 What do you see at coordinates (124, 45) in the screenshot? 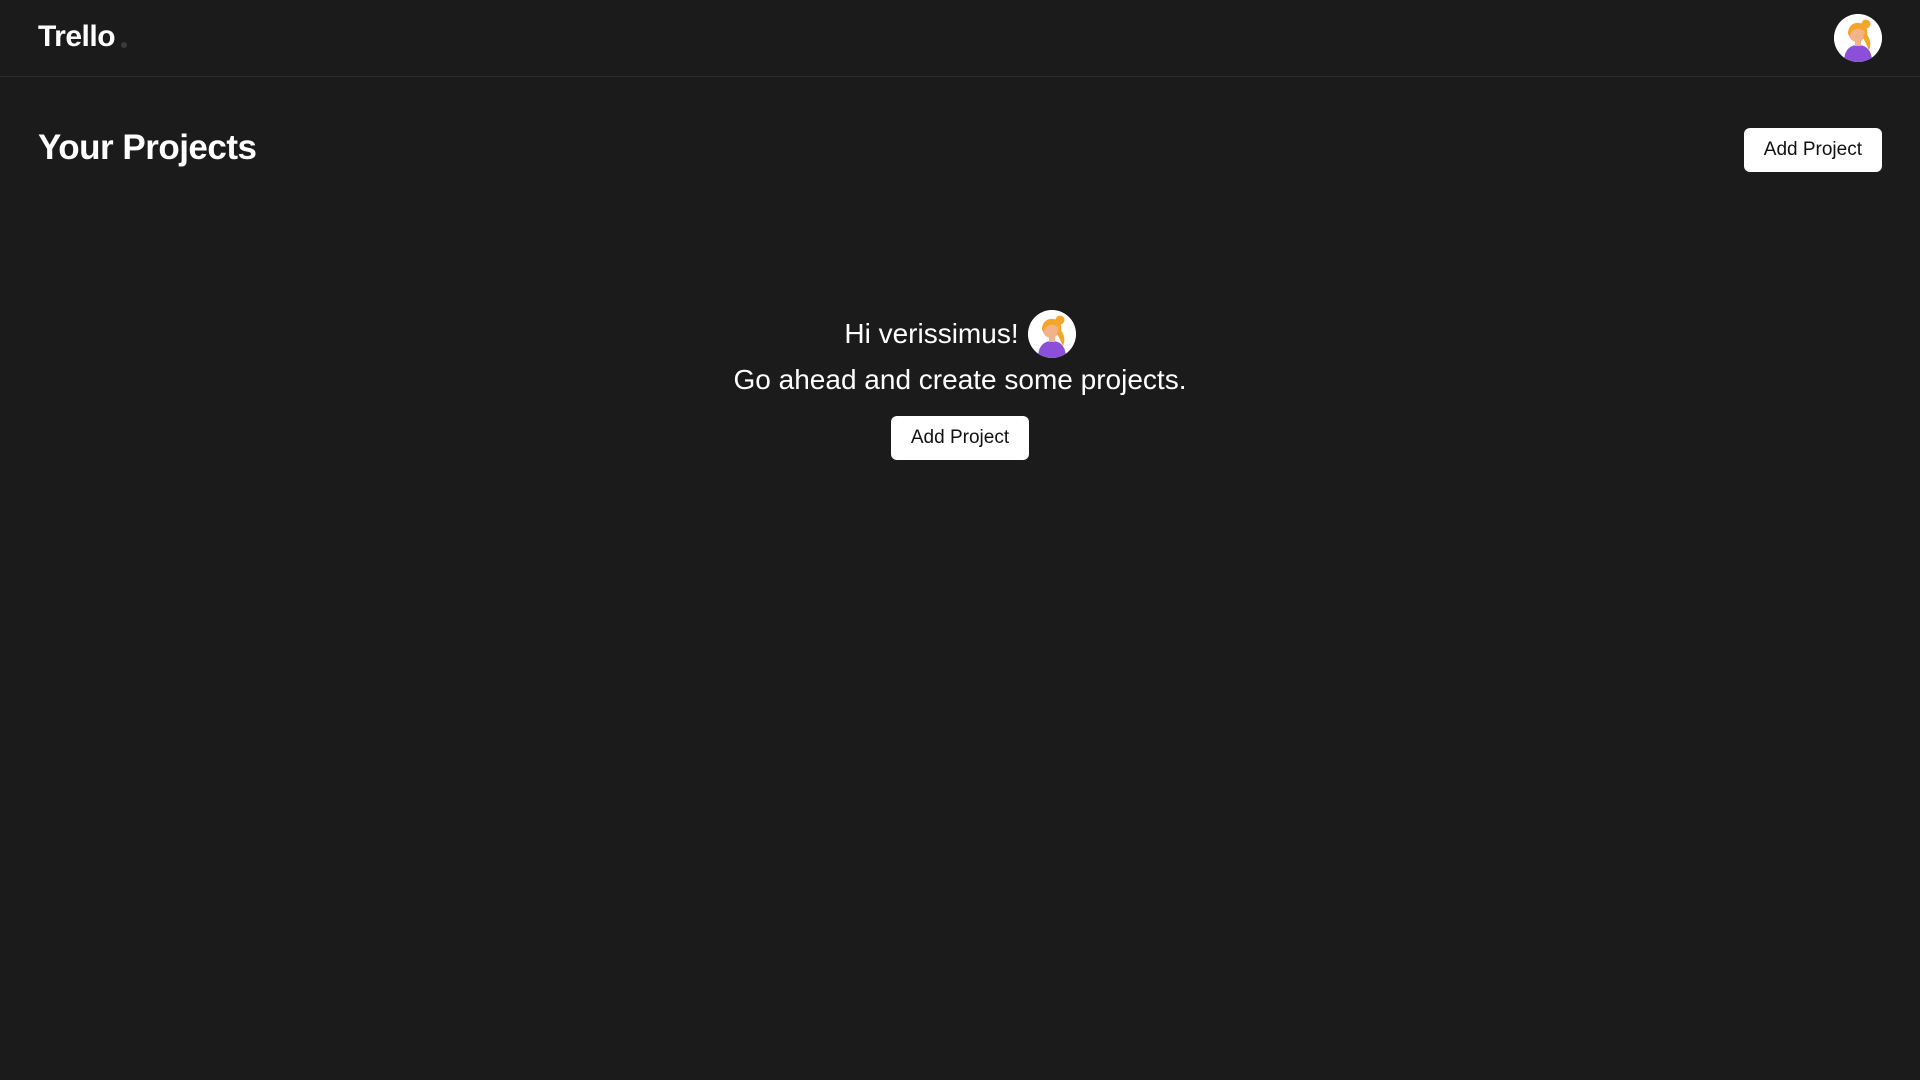
I see `logo-dot-icon` at bounding box center [124, 45].